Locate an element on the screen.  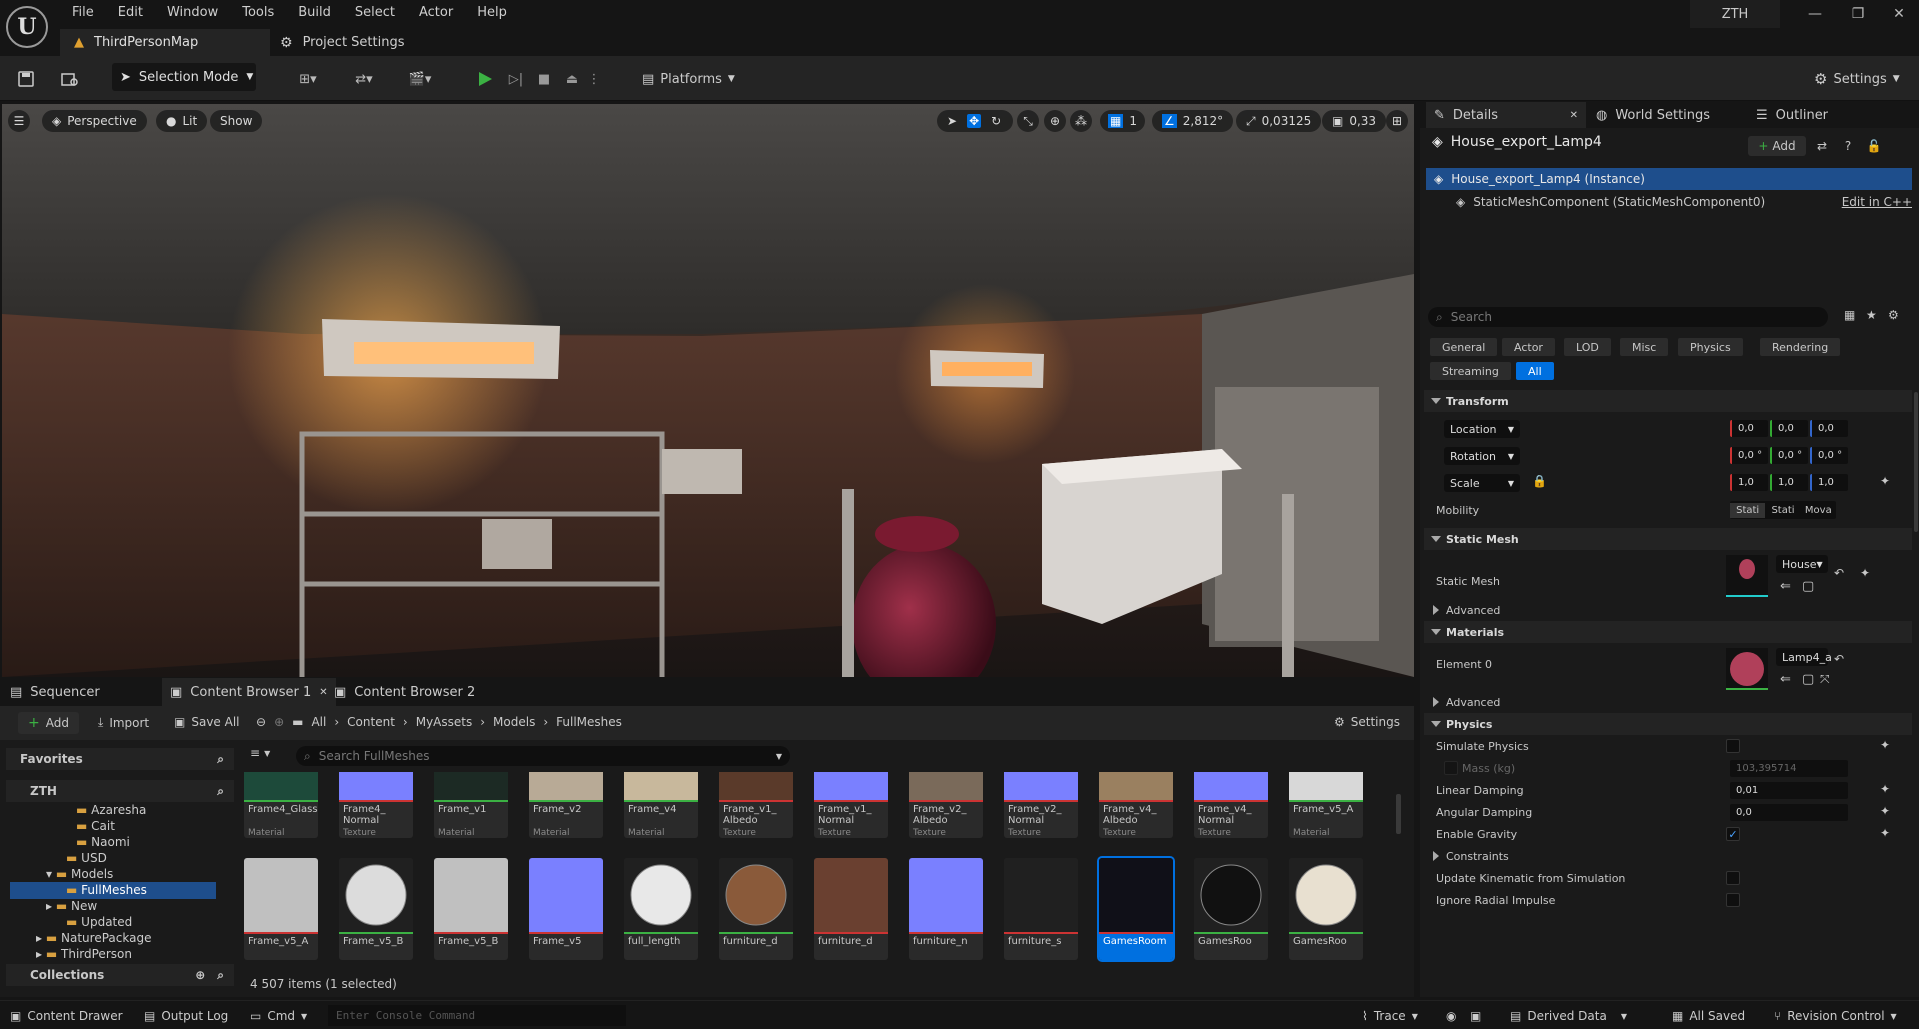
show-button: Show is located at coordinates (236, 121).